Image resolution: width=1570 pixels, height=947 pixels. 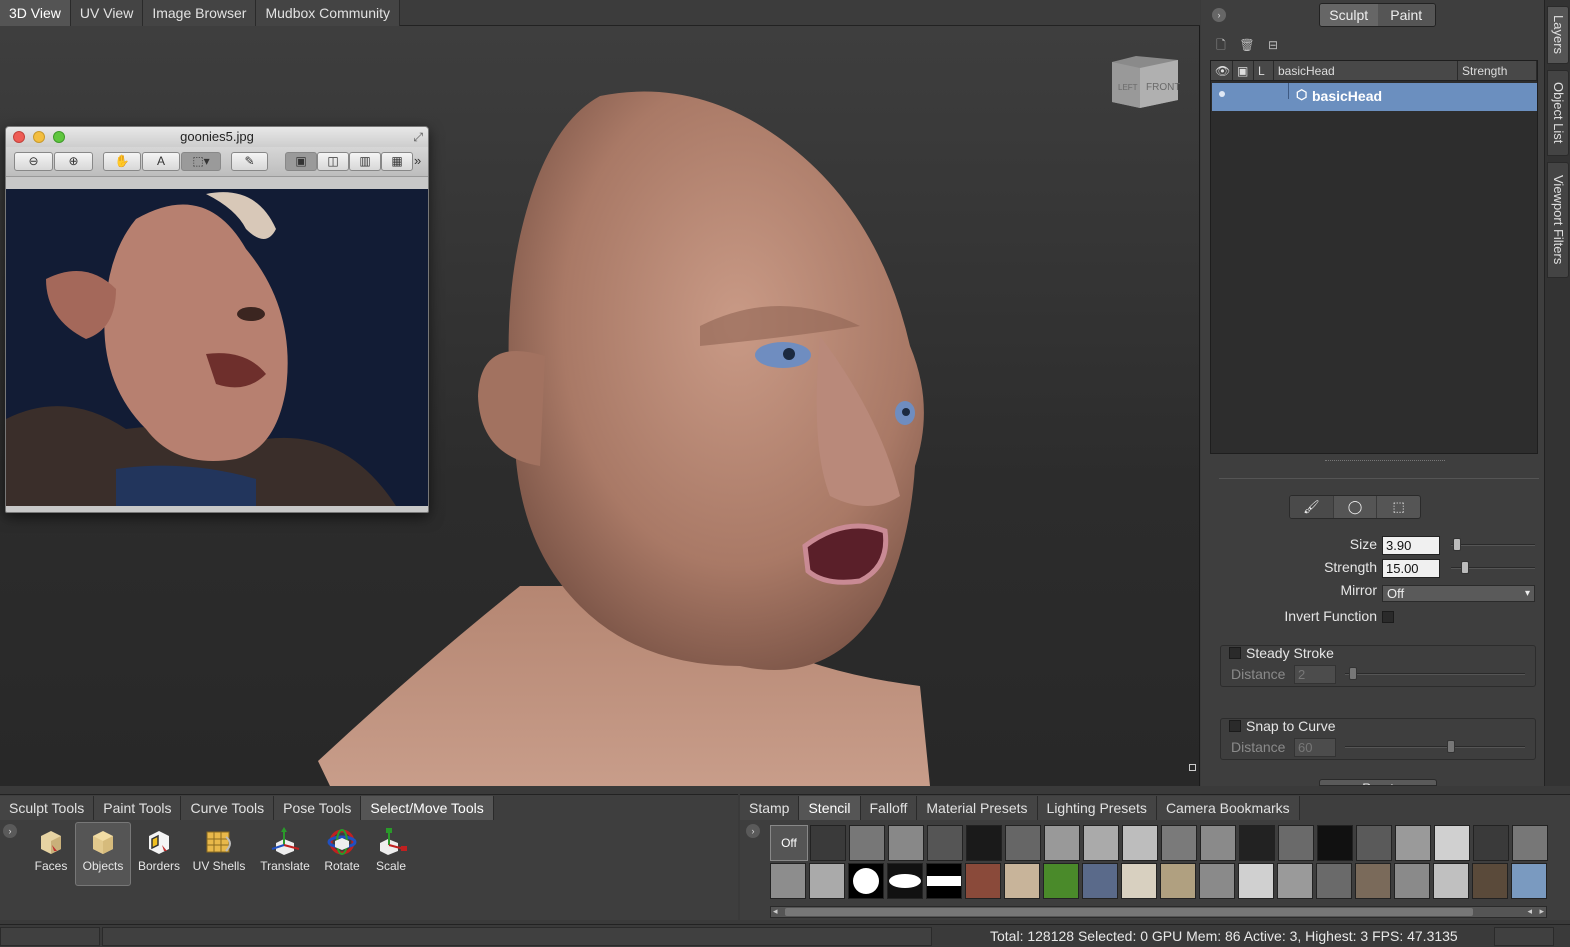 I want to click on tab-uv-view: UV View, so click(x=107, y=13).